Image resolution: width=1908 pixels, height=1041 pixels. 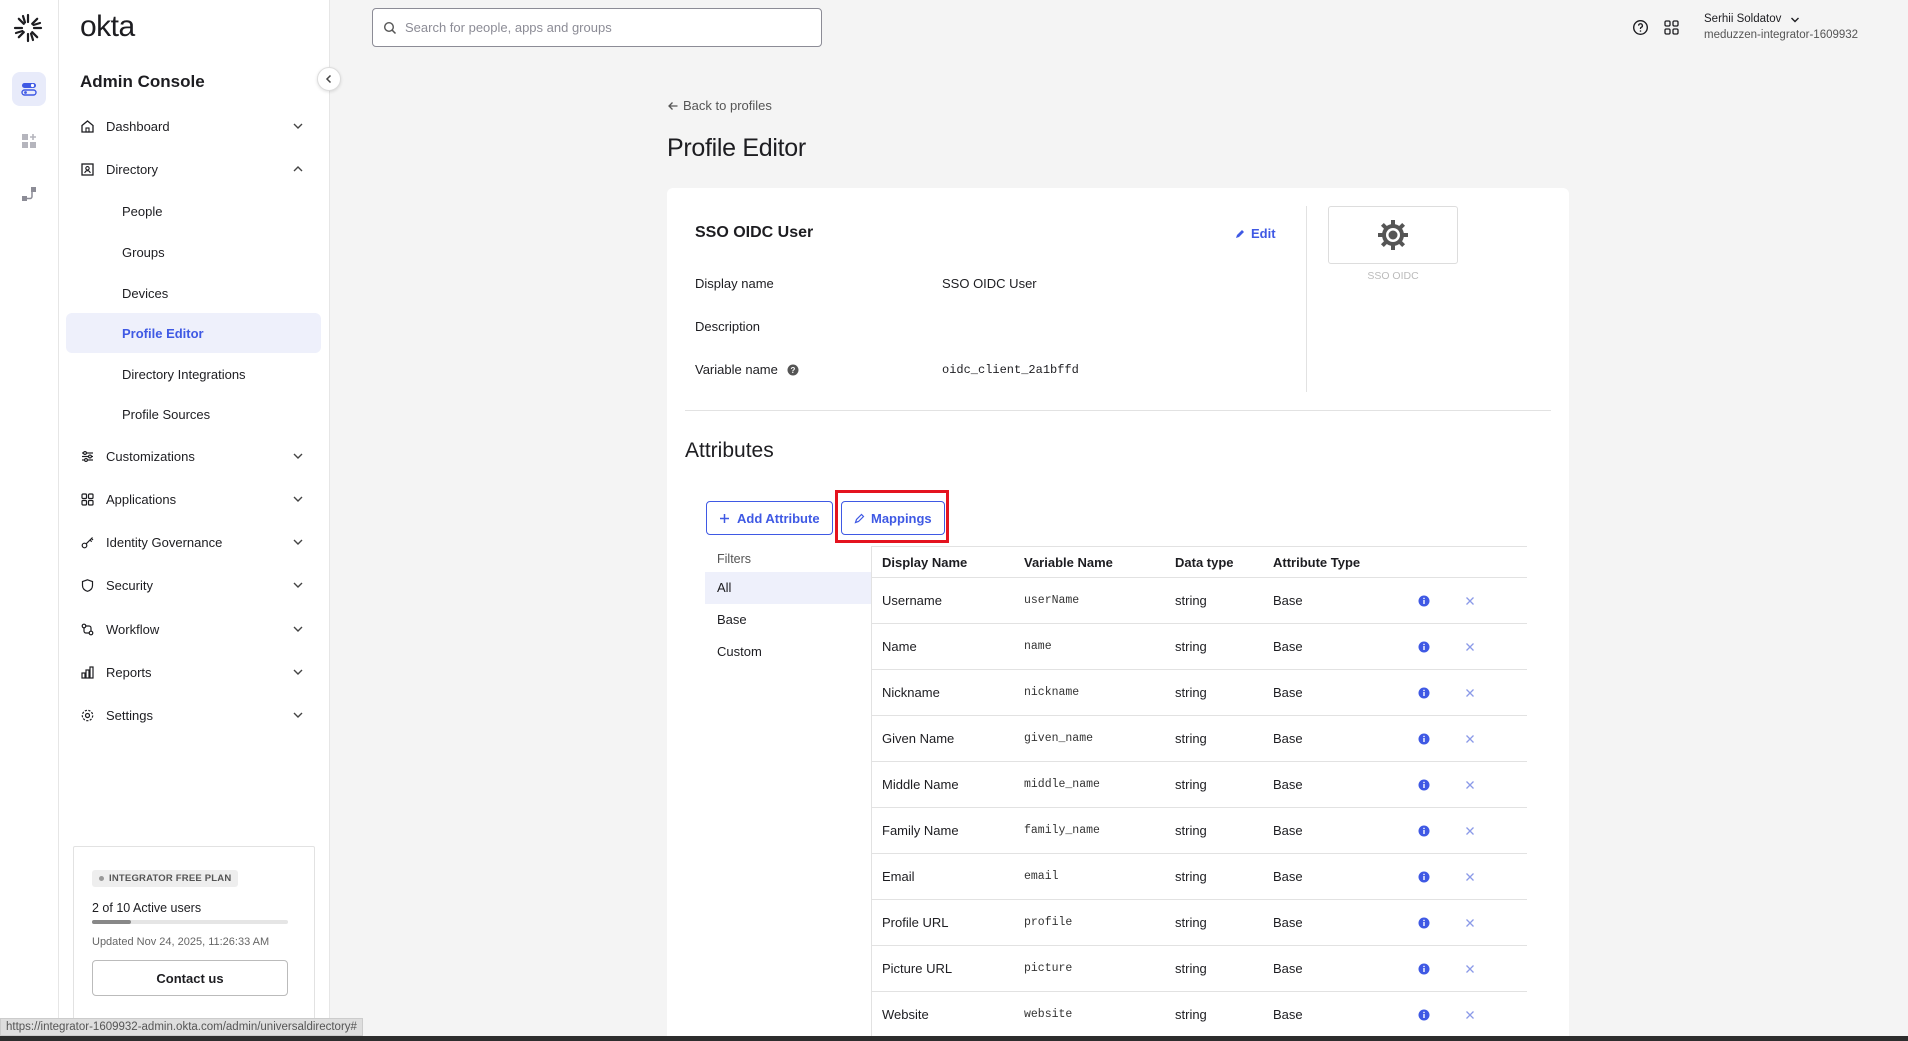 I want to click on chevron-left-icon, so click(x=328, y=79).